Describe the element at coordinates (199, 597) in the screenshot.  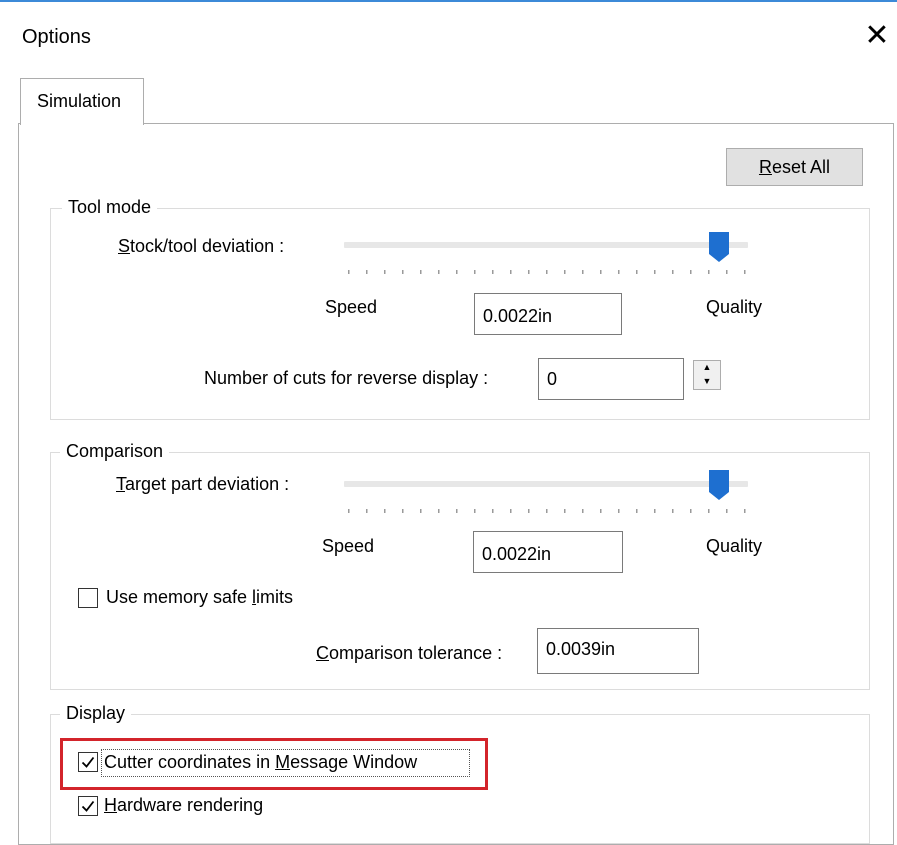
I see `memory-safe-label: Use memory safe limits` at that location.